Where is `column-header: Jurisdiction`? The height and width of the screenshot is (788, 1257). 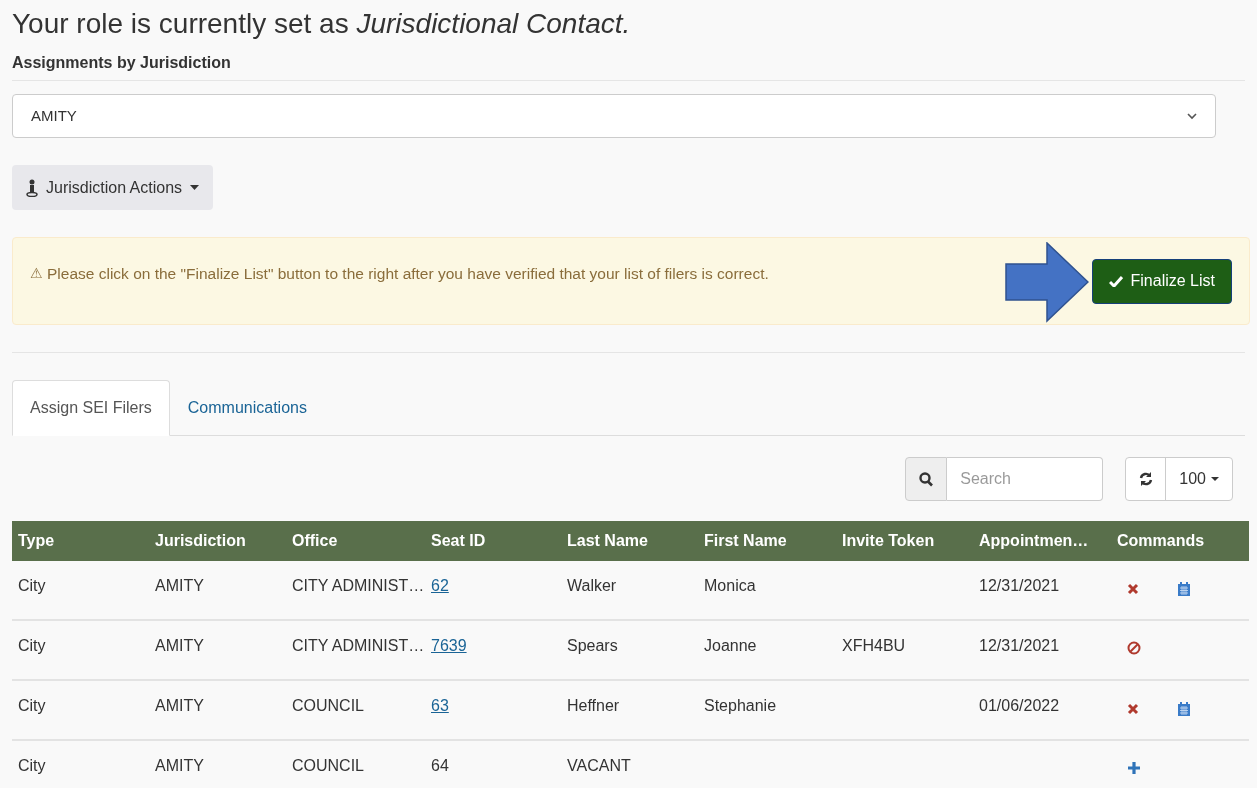 column-header: Jurisdiction is located at coordinates (217, 541).